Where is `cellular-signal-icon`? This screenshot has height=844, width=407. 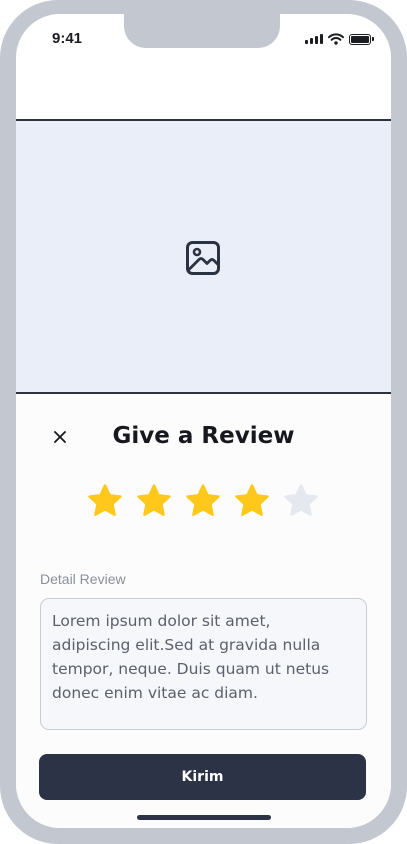 cellular-signal-icon is located at coordinates (314, 39).